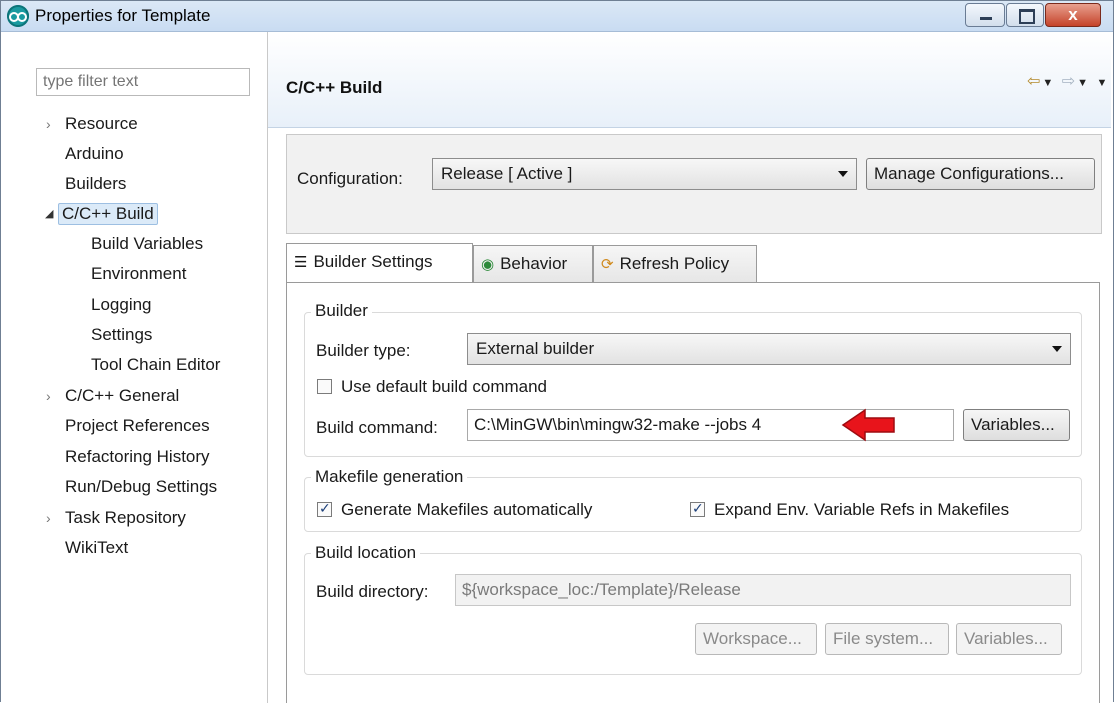 The height and width of the screenshot is (703, 1116). I want to click on expand-env-refs-label: Expand Env. Variable Refs in Makefiles, so click(862, 509).